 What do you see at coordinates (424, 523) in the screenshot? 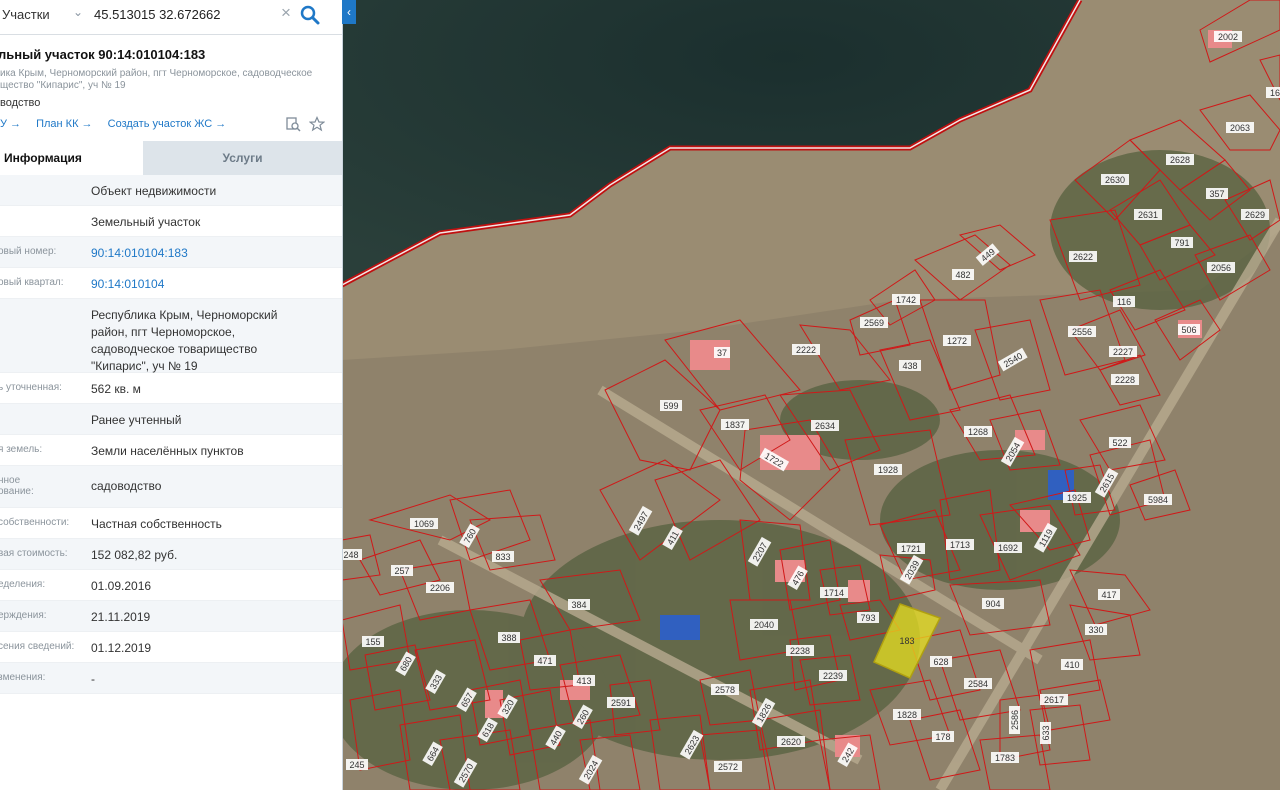
I see `parcel-number-label: 1069` at bounding box center [424, 523].